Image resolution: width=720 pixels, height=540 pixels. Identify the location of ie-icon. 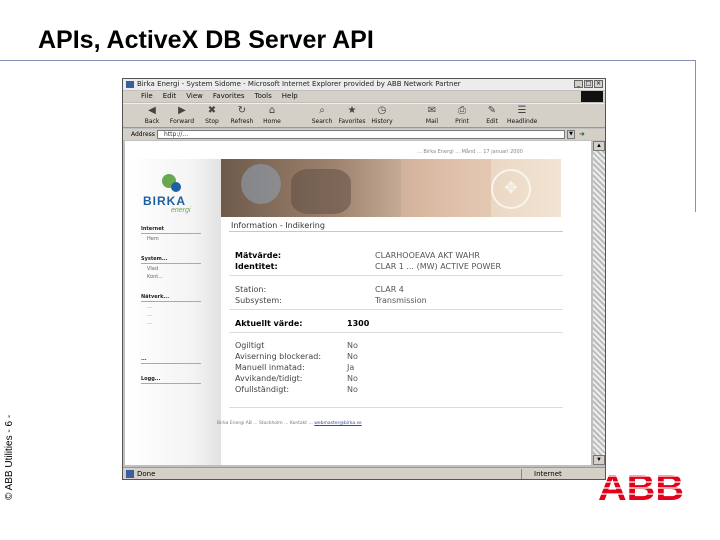
(130, 84).